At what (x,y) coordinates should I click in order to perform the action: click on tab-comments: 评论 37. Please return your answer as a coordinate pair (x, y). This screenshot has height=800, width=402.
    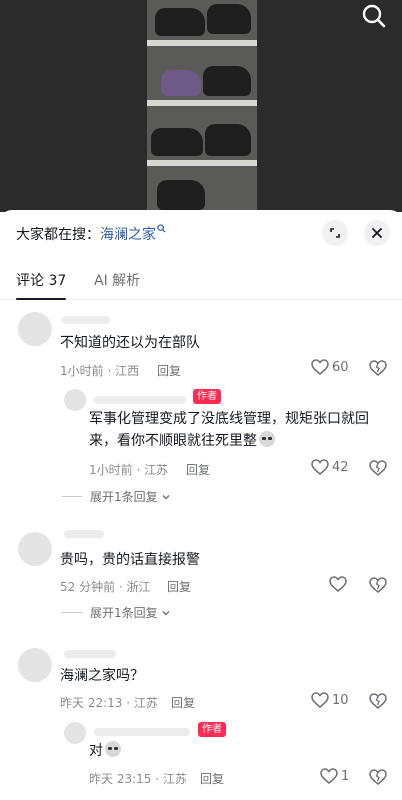
    Looking at the image, I should click on (41, 285).